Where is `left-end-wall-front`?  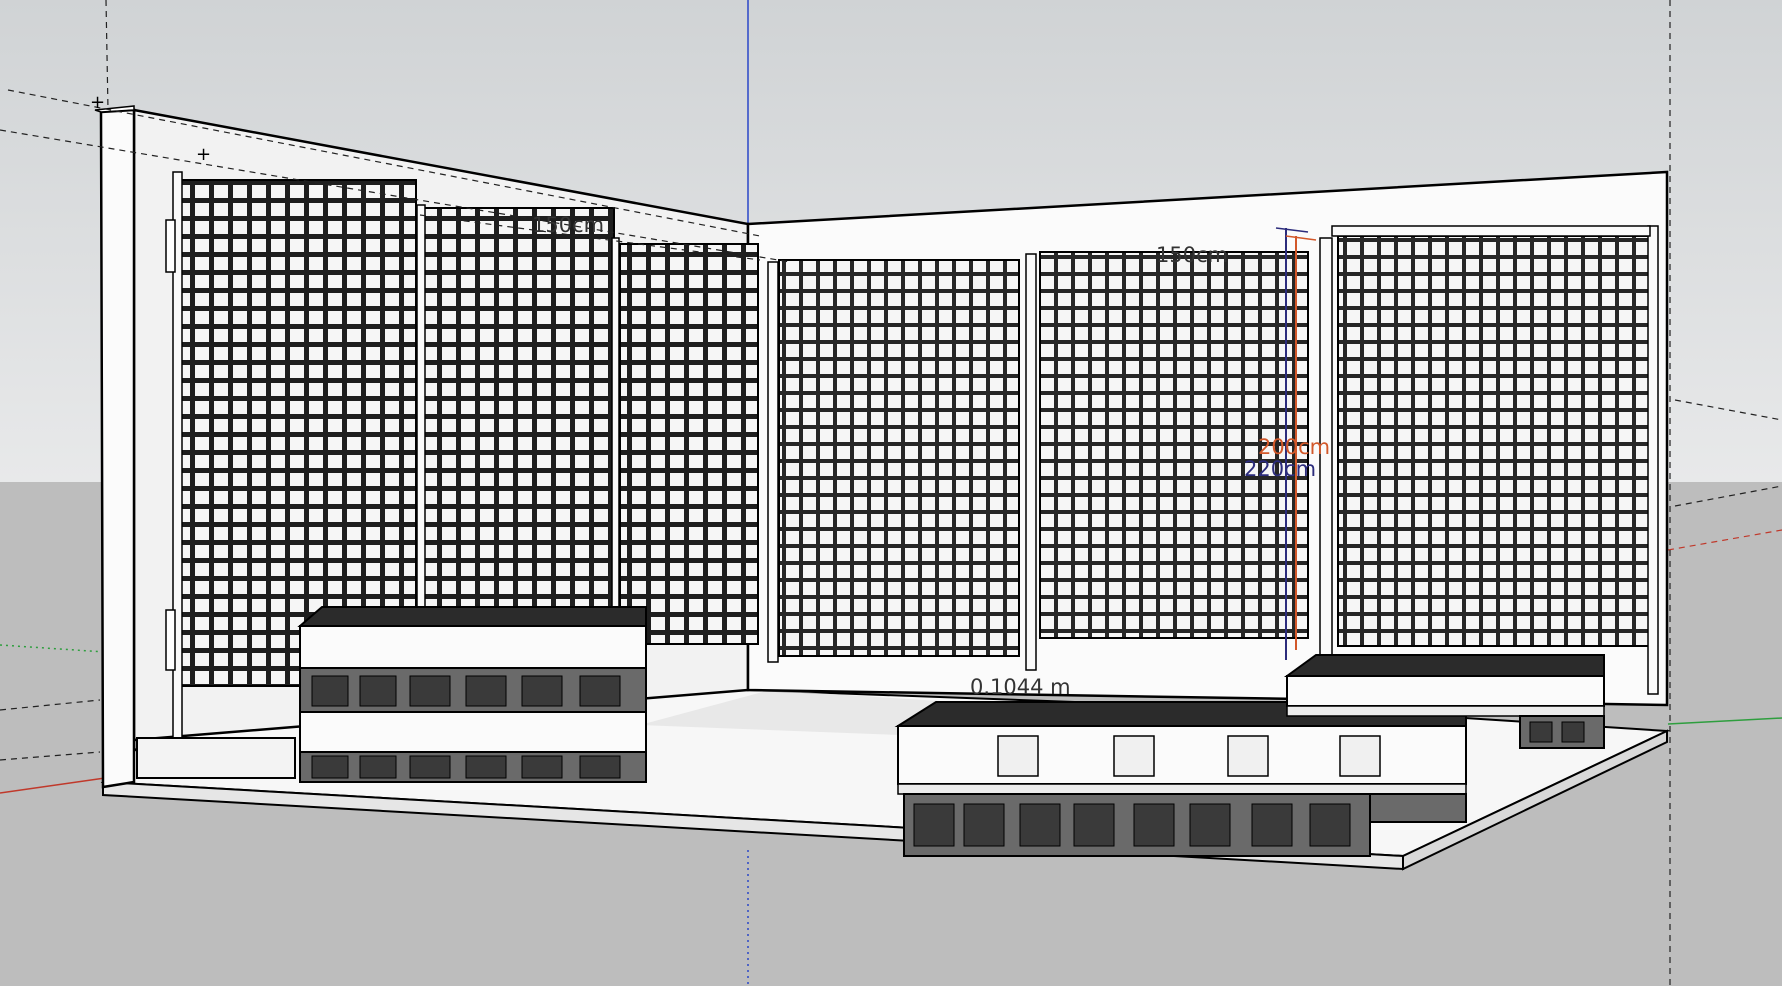
left-end-wall-front is located at coordinates (117, 448).